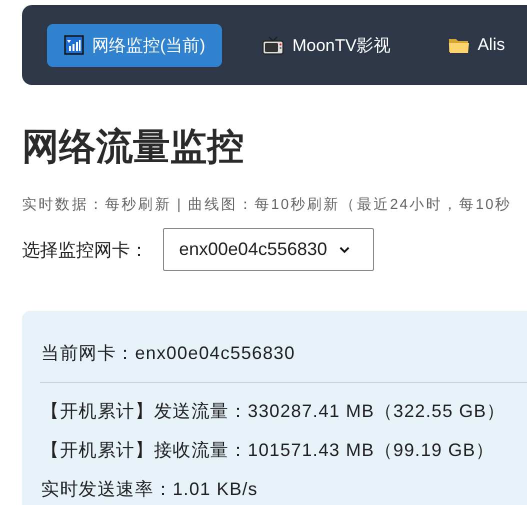  What do you see at coordinates (326, 45) in the screenshot?
I see `nav-tab: MoonTV影视` at bounding box center [326, 45].